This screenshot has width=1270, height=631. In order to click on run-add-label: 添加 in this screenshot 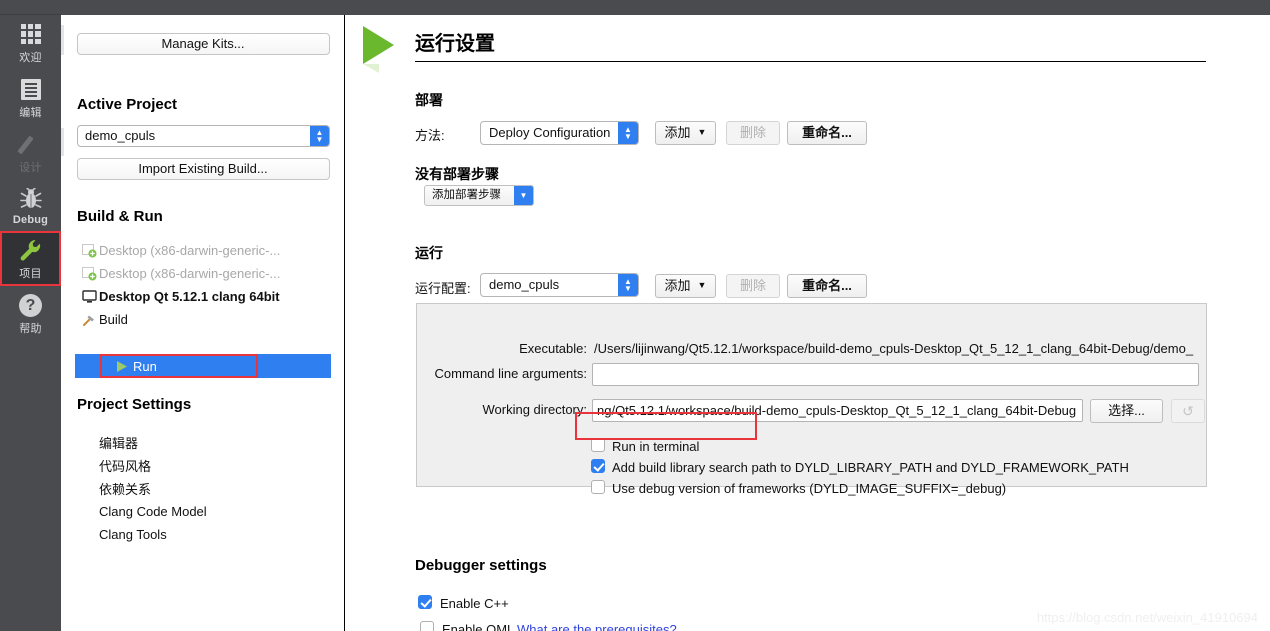, I will do `click(677, 285)`.